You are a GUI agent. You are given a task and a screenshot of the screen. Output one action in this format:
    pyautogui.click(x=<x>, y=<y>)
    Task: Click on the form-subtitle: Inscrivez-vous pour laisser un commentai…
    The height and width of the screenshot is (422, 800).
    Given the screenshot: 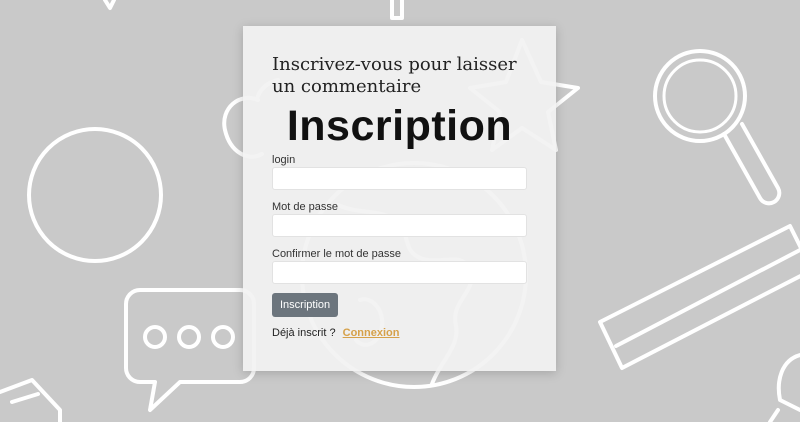 What is the action you would take?
    pyautogui.click(x=394, y=75)
    